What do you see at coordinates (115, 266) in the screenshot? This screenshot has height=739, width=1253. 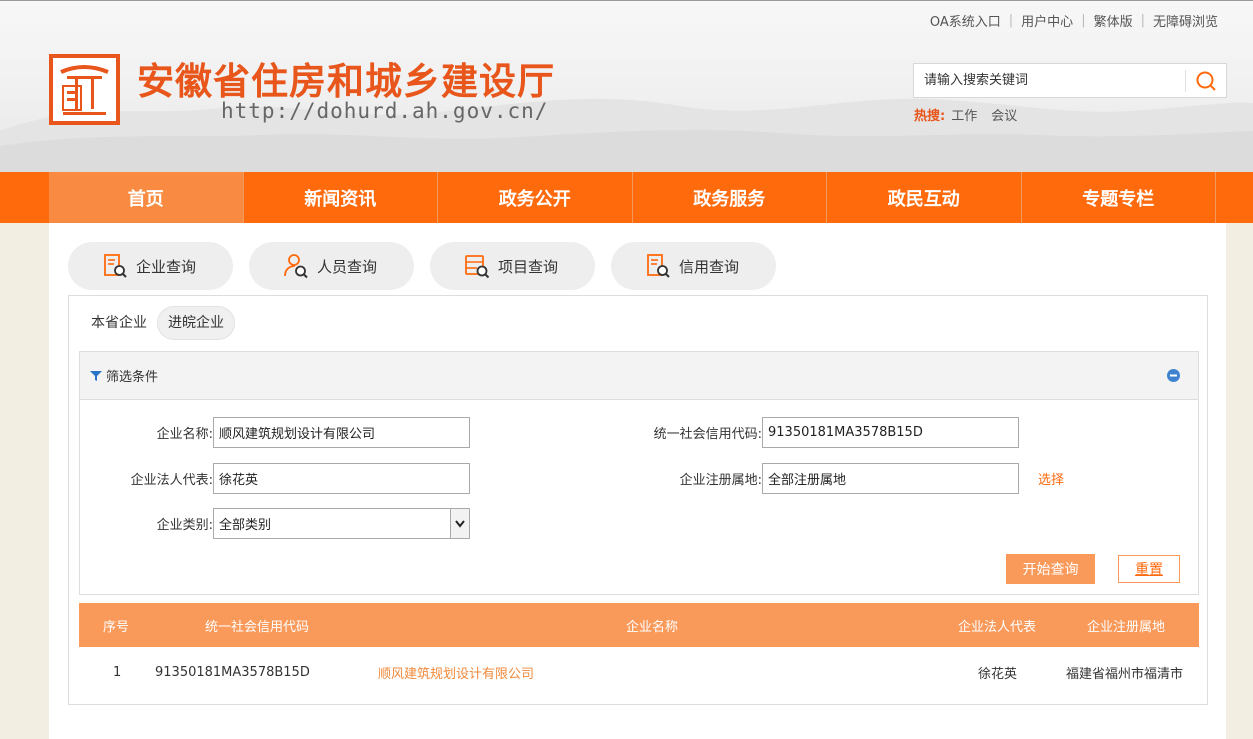 I see `company-document-icon` at bounding box center [115, 266].